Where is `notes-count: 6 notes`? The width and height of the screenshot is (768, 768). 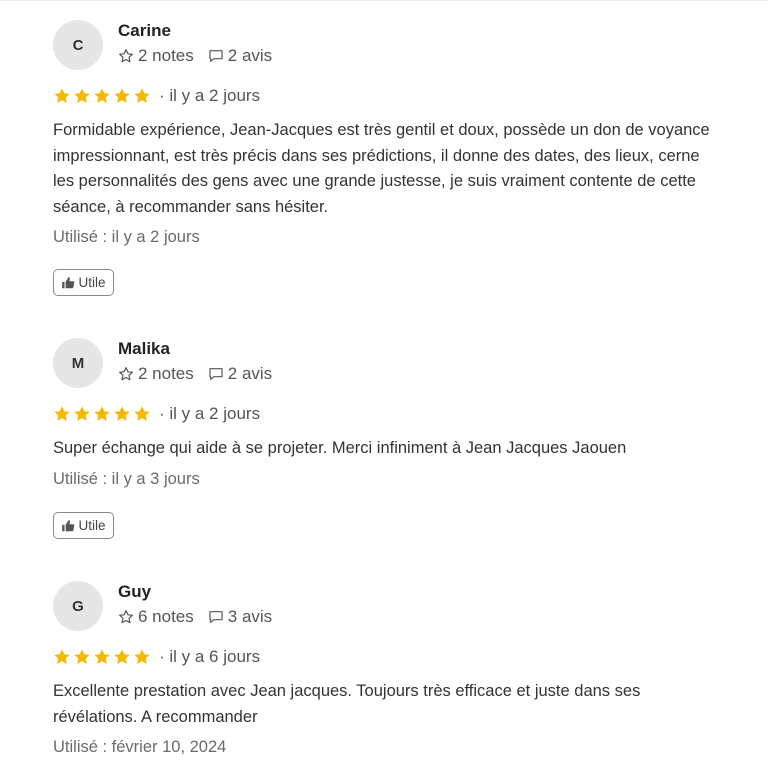 notes-count: 6 notes is located at coordinates (166, 616).